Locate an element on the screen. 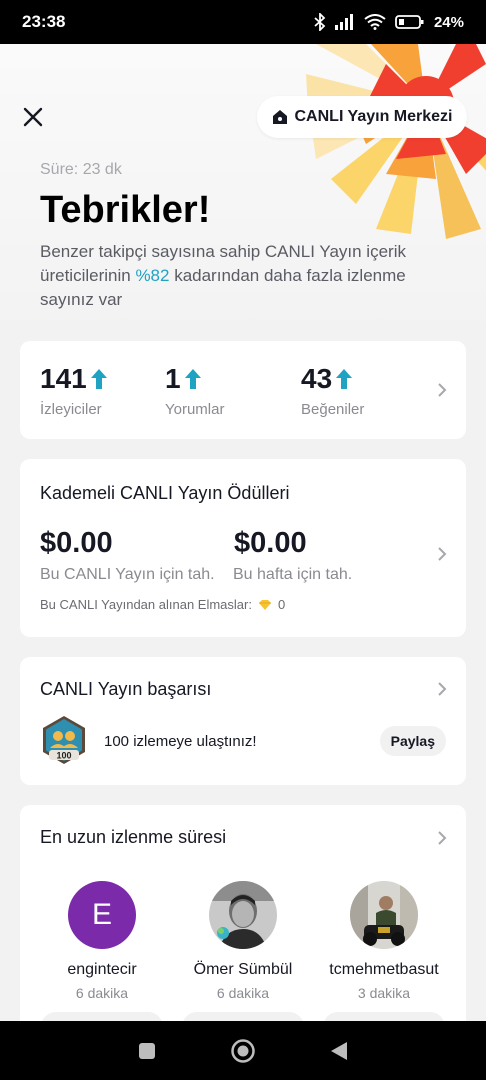 The width and height of the screenshot is (486, 1080). avatar-photo-motorcycle is located at coordinates (384, 915).